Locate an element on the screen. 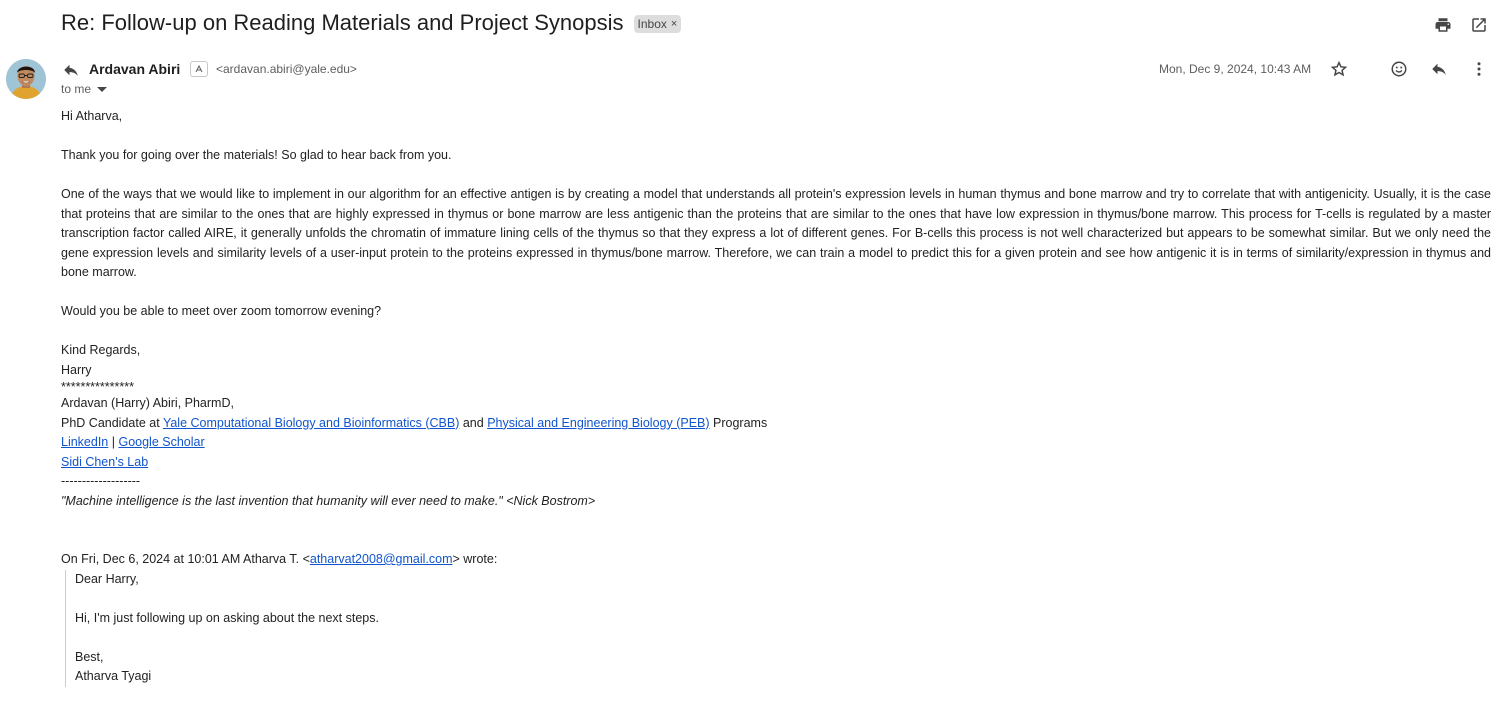  remove-label-icon: × is located at coordinates (674, 24).